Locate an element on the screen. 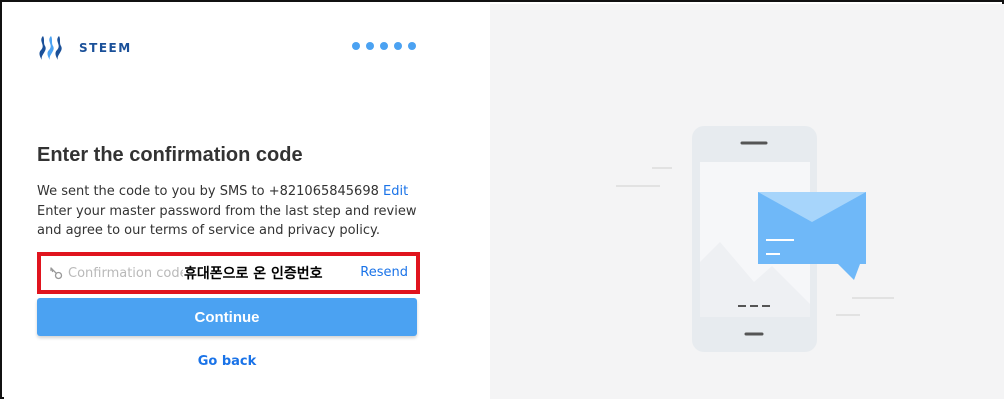 This screenshot has width=1004, height=399. page-title: Enter the confirmation code is located at coordinates (170, 155).